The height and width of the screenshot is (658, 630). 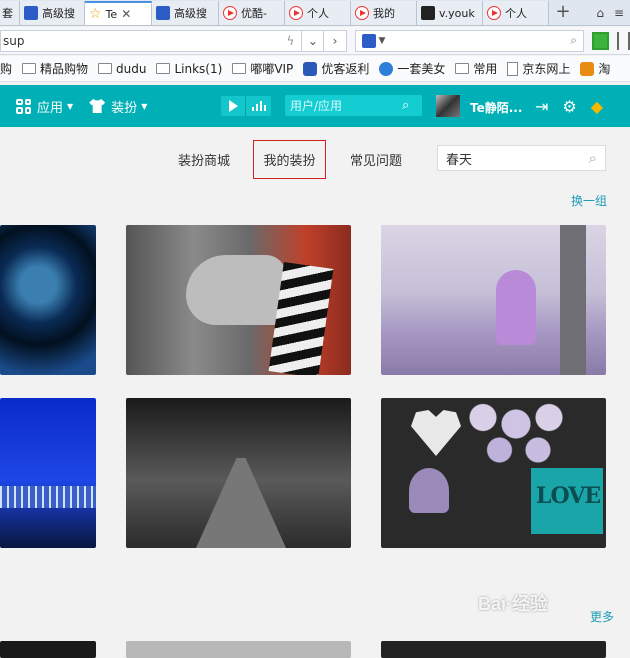 I want to click on bookmark-label: 京东网上, so click(x=546, y=69).